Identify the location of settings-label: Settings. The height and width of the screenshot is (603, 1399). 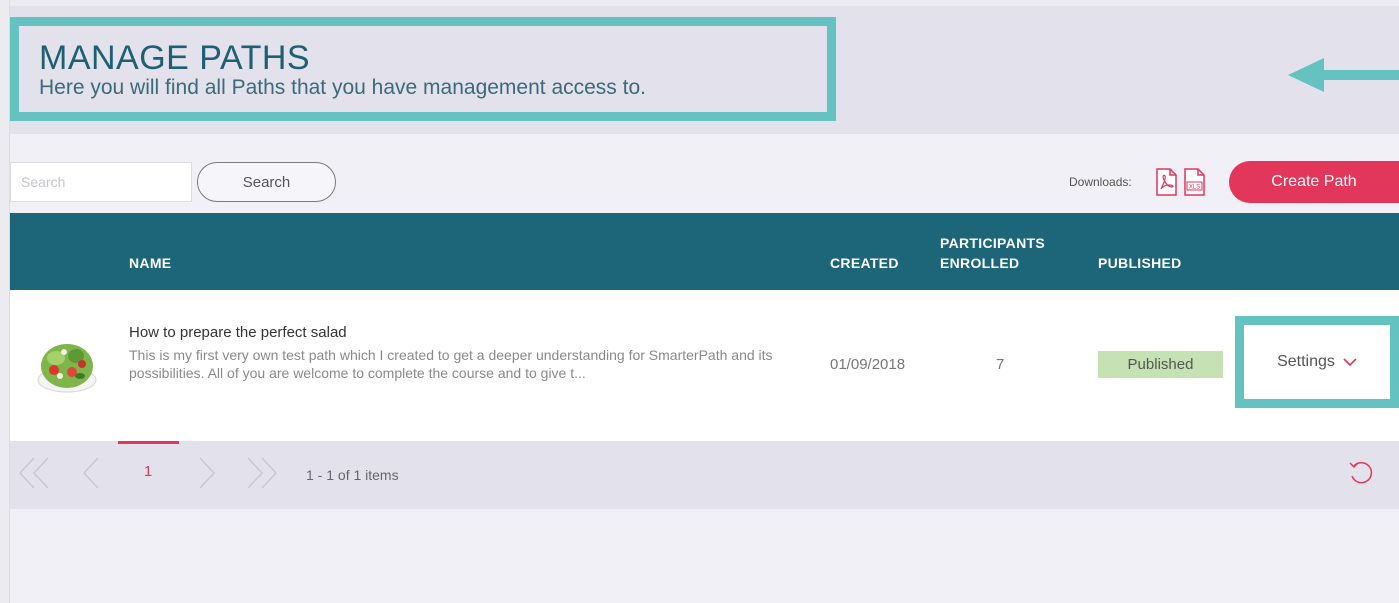
(1306, 361).